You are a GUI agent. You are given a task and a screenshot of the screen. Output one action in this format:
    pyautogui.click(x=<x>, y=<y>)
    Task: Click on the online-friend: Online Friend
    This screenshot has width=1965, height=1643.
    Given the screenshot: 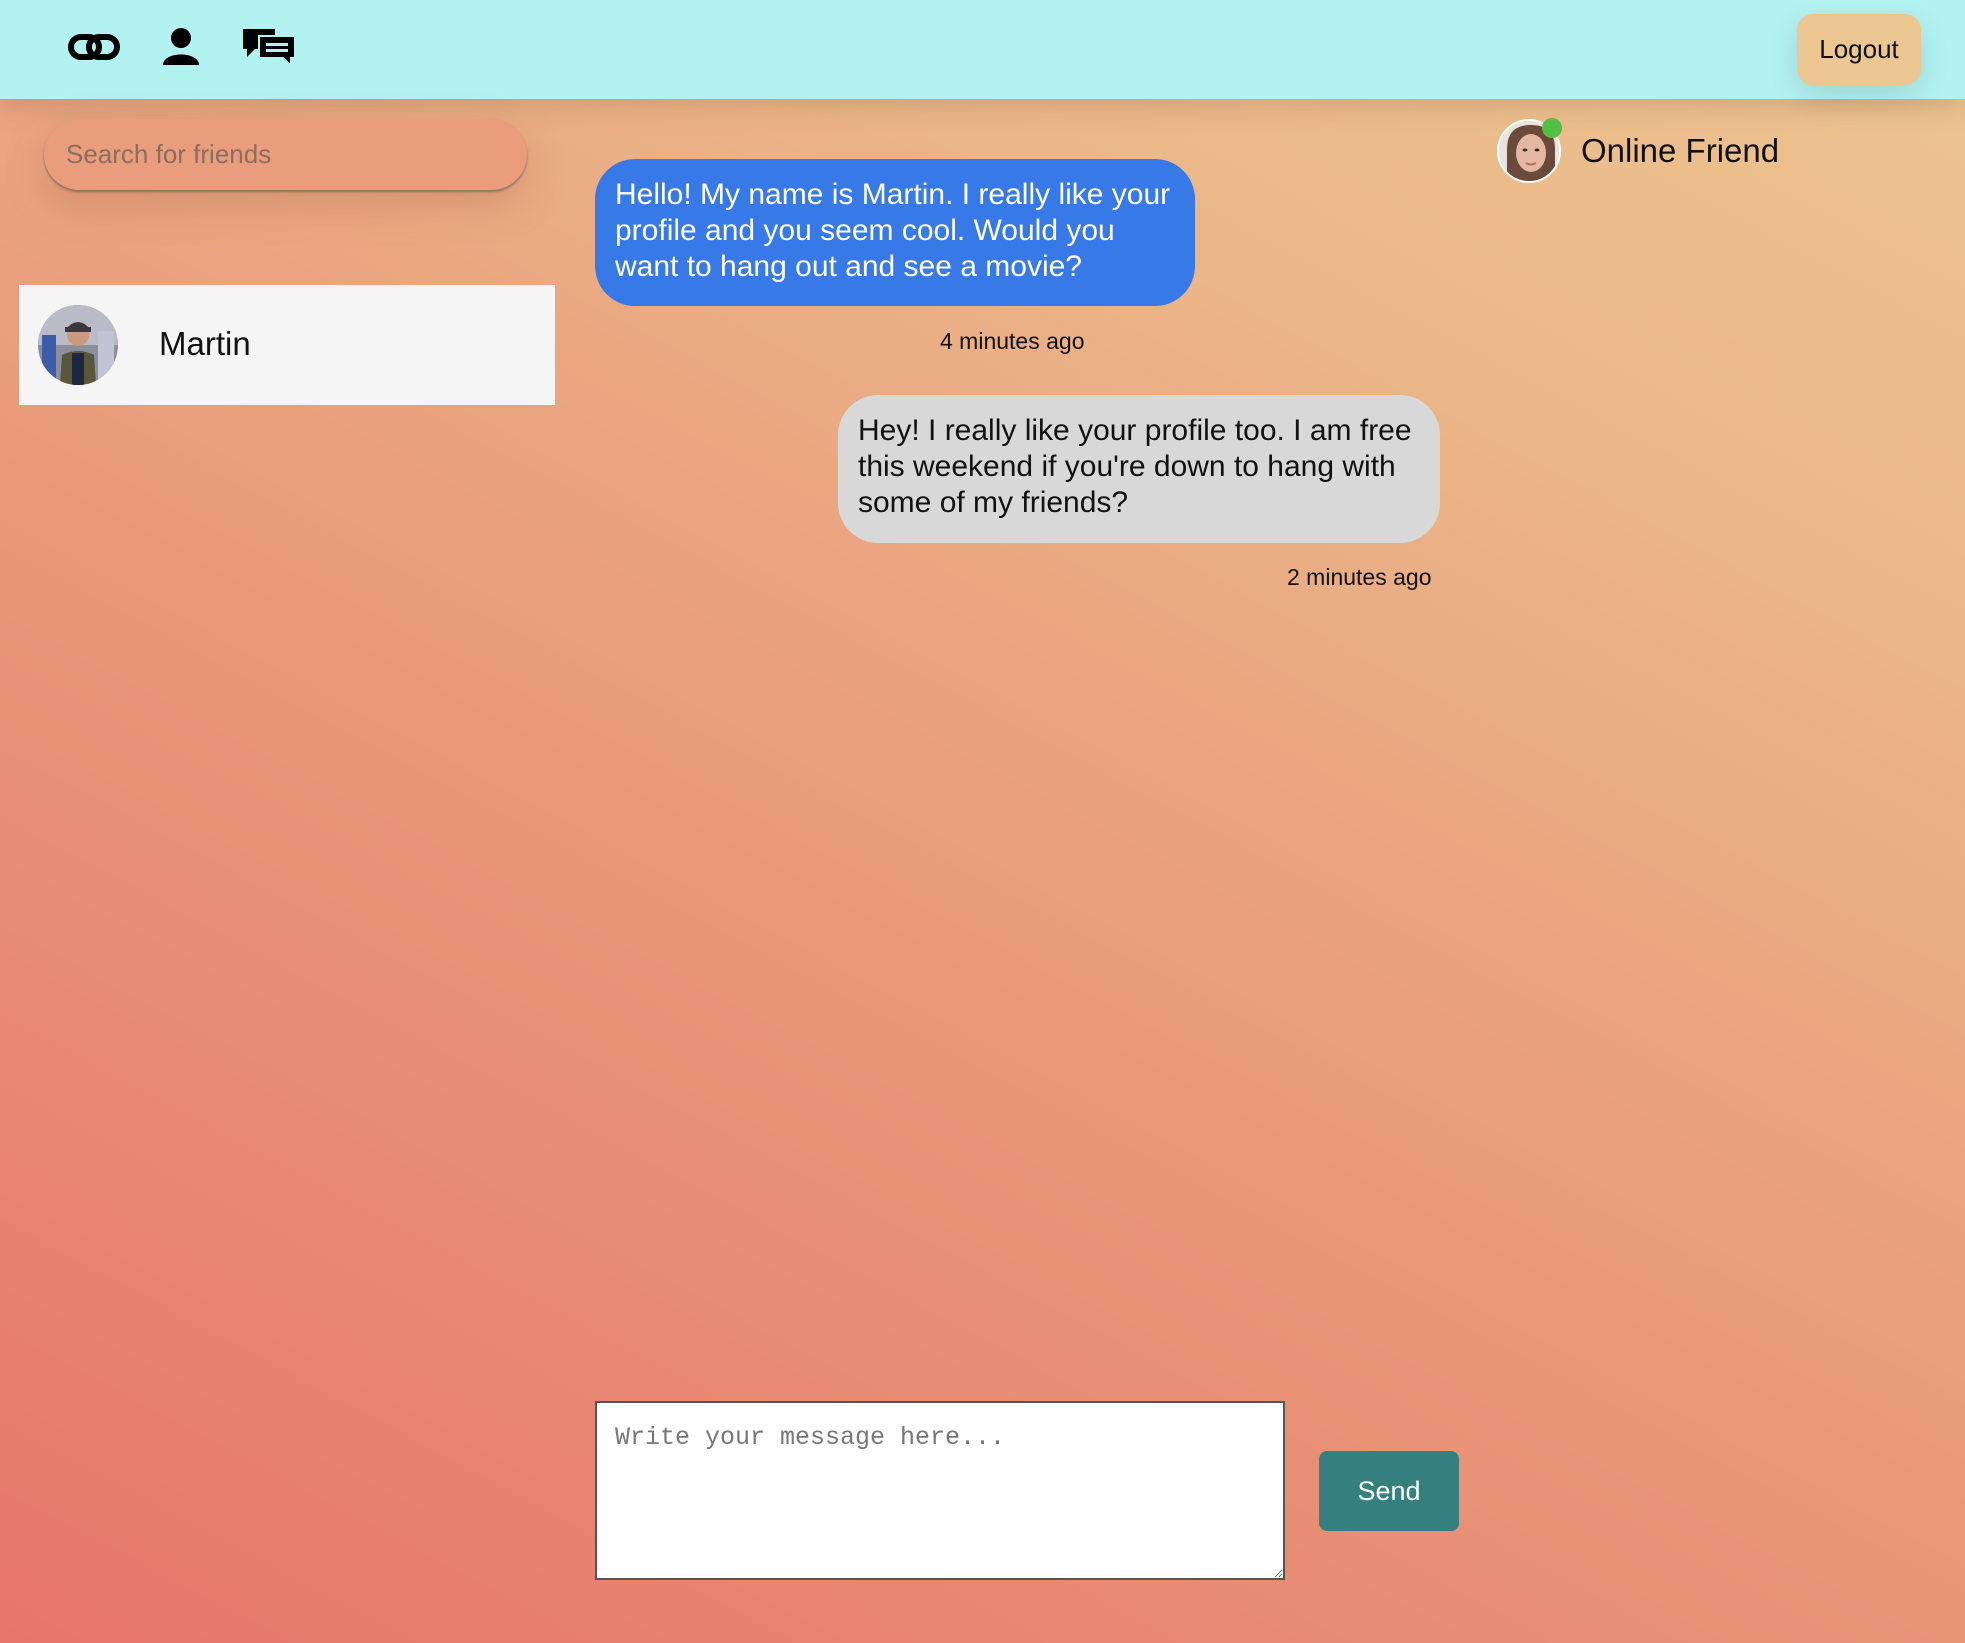 What is the action you would take?
    pyautogui.click(x=1638, y=151)
    